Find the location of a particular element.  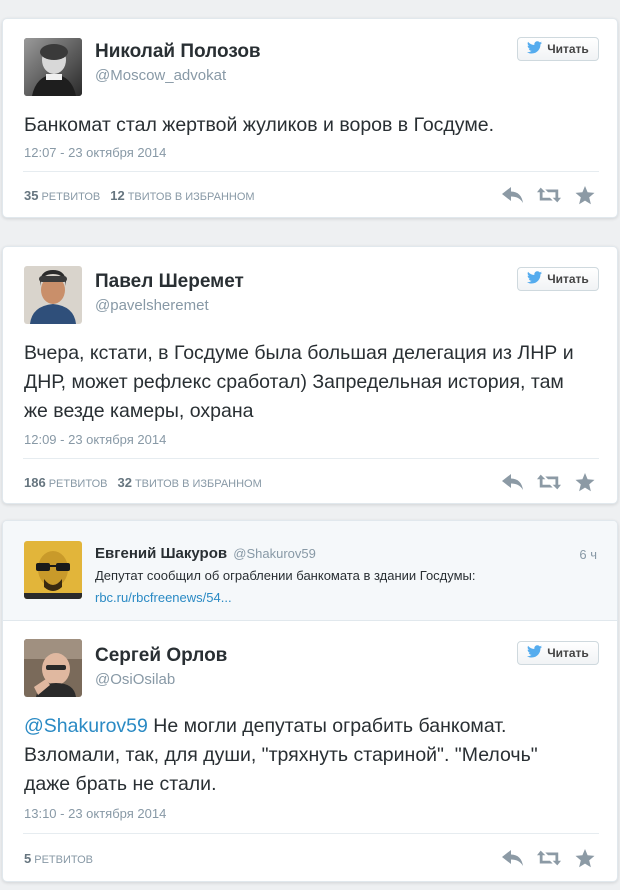

reply-author-name: Евгений Шакуров @Shakurov59 is located at coordinates (205, 553).